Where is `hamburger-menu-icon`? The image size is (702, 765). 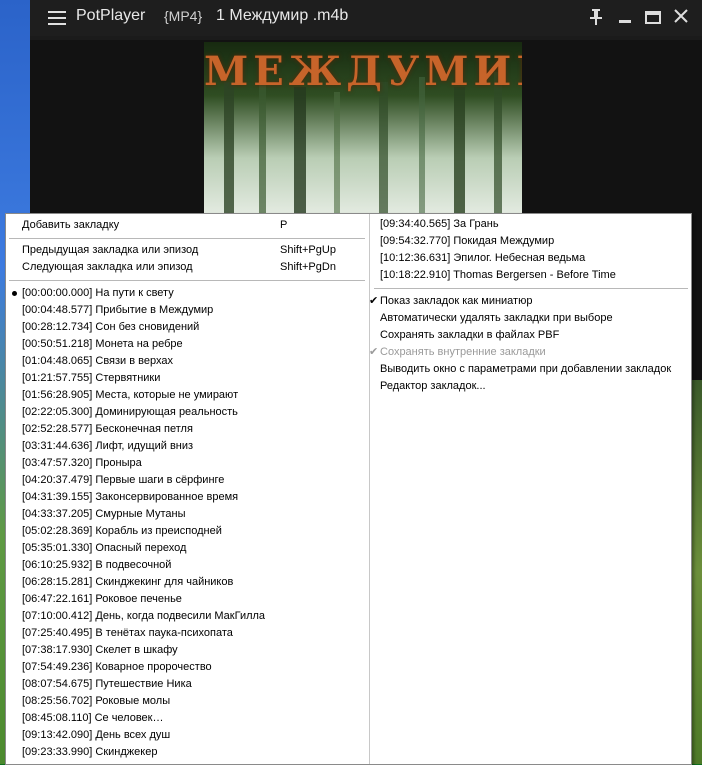
hamburger-menu-icon is located at coordinates (57, 18).